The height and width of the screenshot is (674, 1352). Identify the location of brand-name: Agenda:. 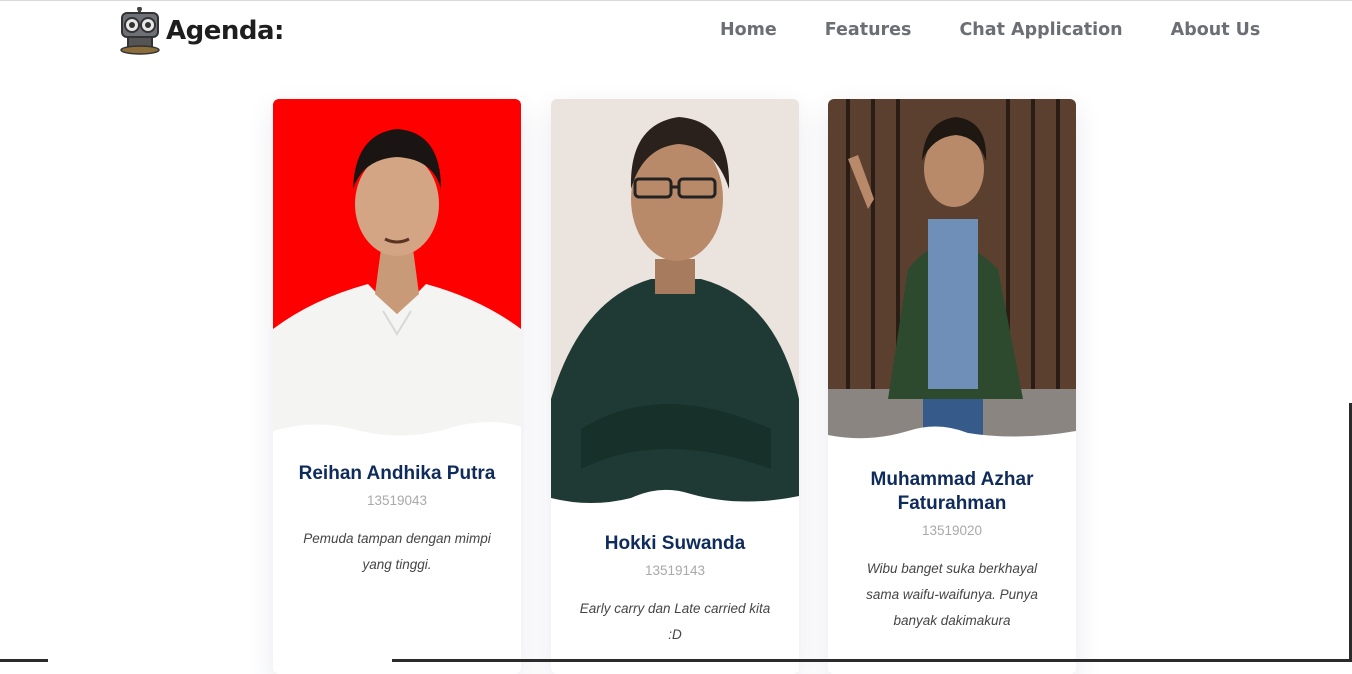
(225, 31).